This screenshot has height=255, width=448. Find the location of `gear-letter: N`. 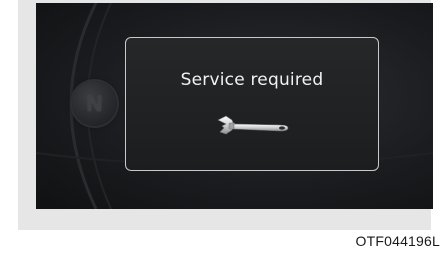

gear-letter: N is located at coordinates (94, 103).